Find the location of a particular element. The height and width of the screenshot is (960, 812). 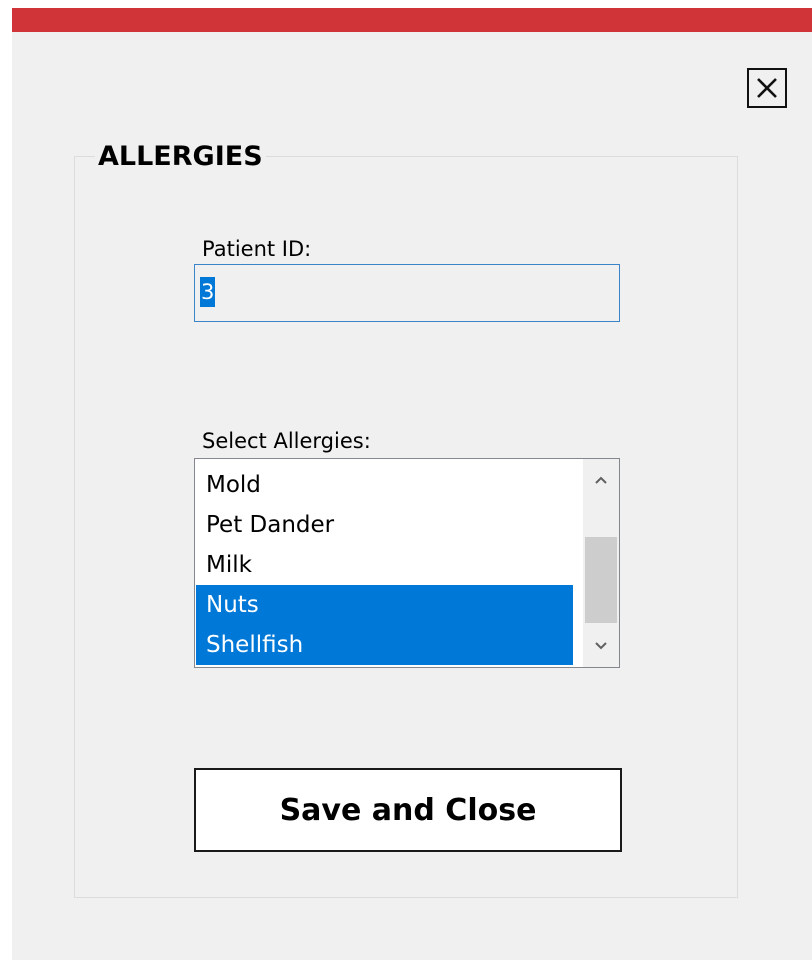

patient-id-value: 3 is located at coordinates (208, 292).